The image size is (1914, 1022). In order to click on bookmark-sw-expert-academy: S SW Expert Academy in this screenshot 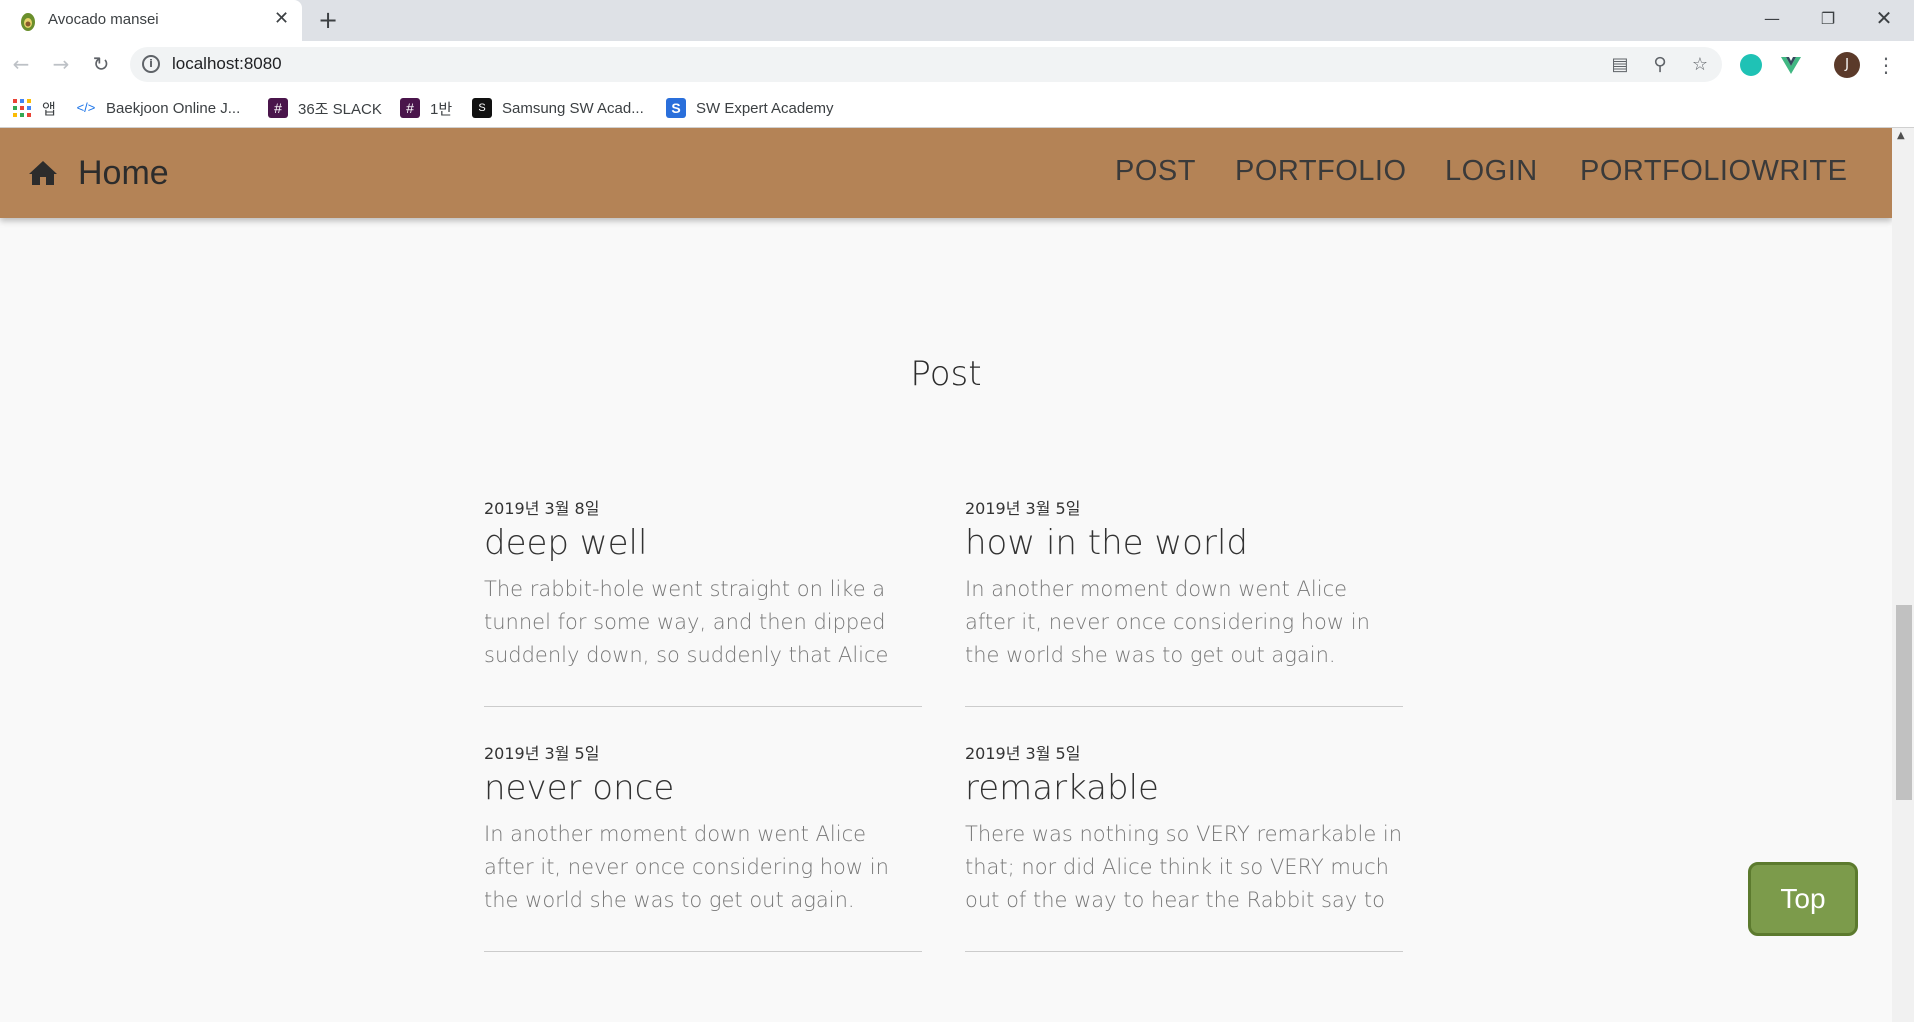, I will do `click(750, 108)`.